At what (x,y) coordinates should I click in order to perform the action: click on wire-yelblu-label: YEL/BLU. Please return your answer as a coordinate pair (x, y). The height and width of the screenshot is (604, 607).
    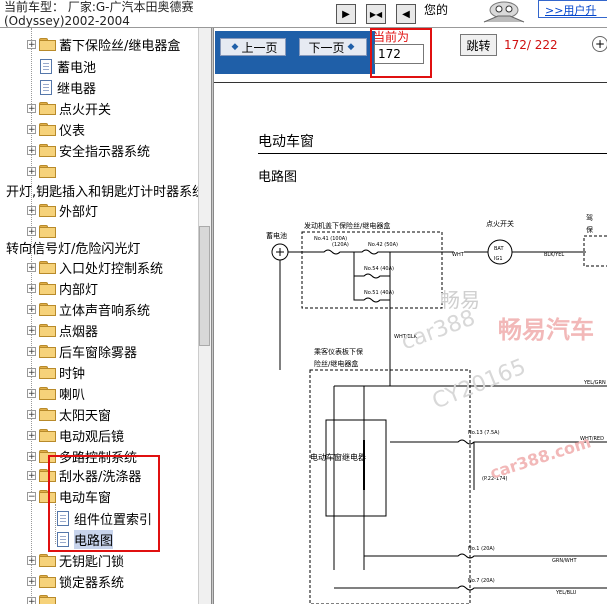
    Looking at the image, I should click on (566, 593).